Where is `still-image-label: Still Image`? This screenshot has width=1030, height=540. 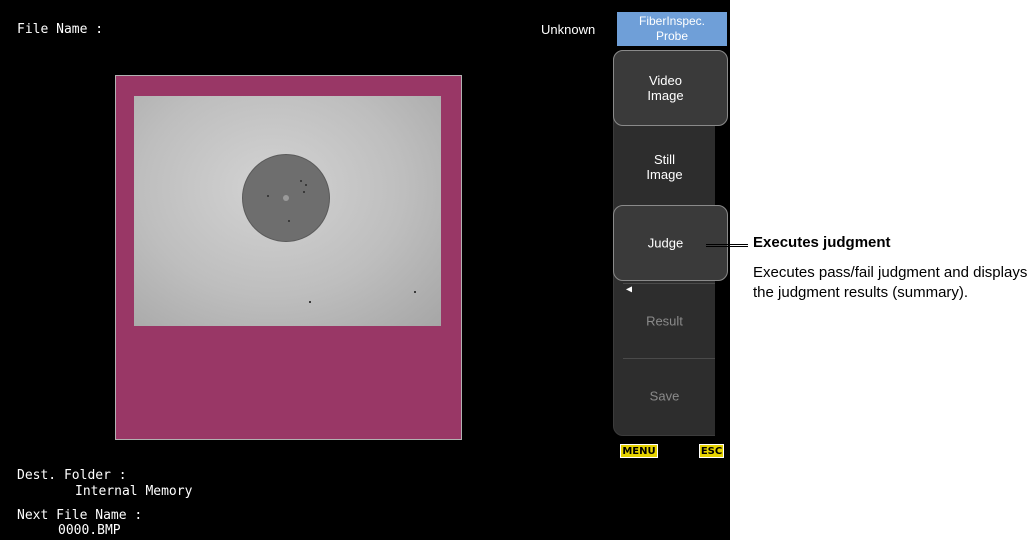
still-image-label: Still Image is located at coordinates (664, 167).